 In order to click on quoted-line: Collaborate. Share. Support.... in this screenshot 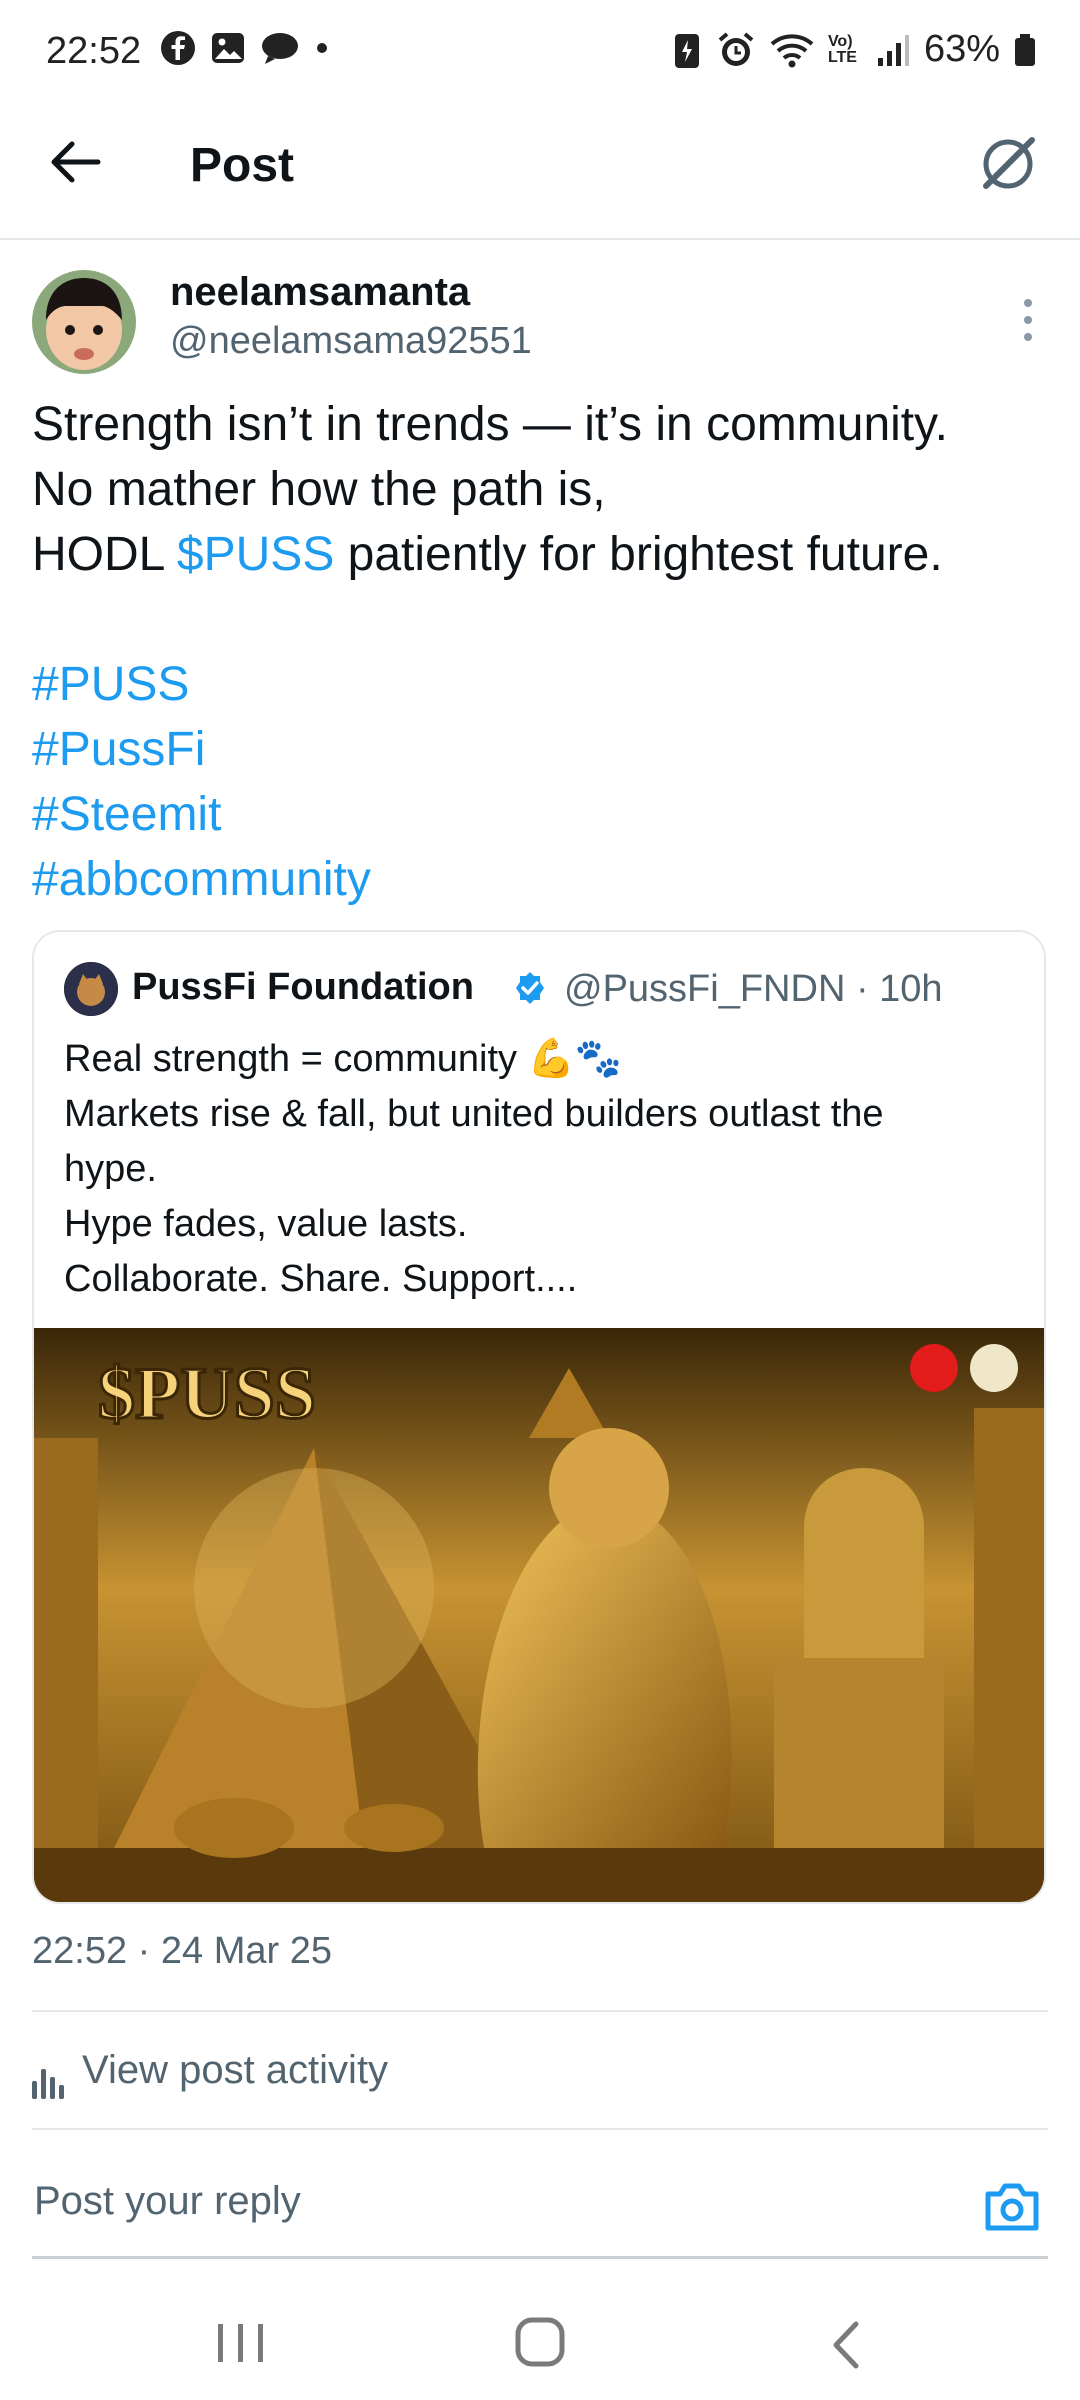, I will do `click(321, 1279)`.